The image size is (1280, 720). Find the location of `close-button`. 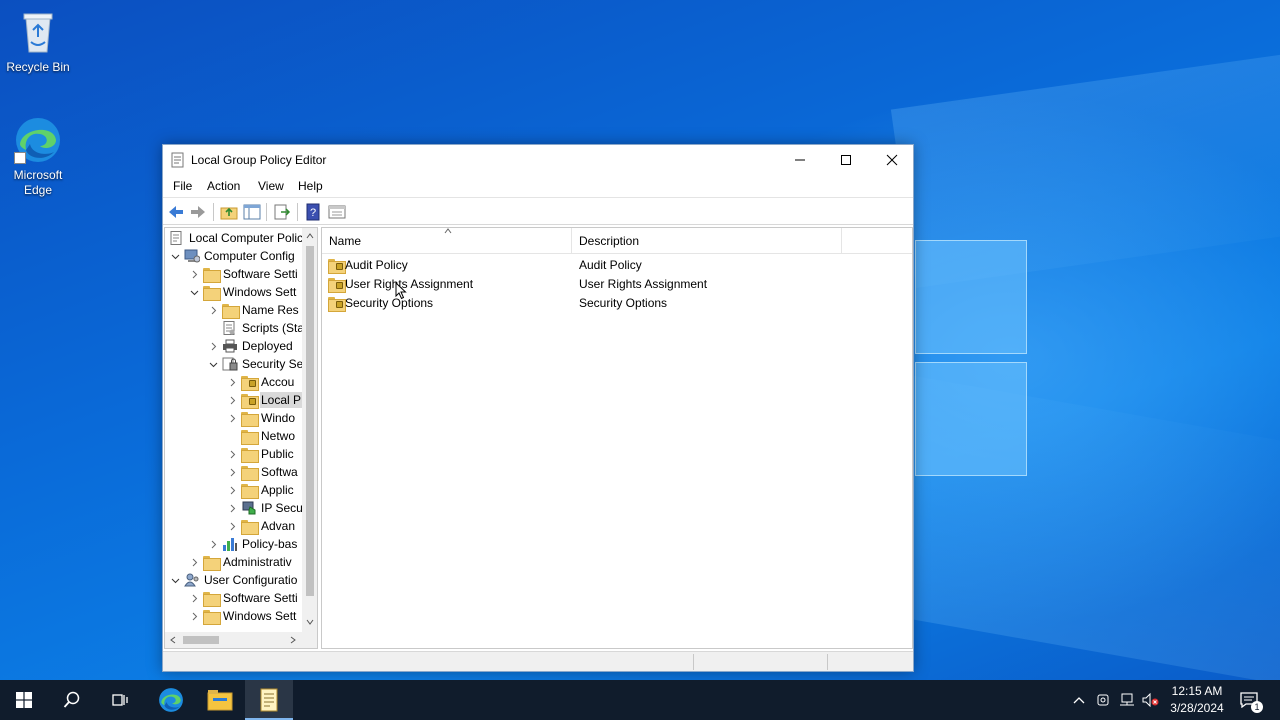

close-button is located at coordinates (892, 160).